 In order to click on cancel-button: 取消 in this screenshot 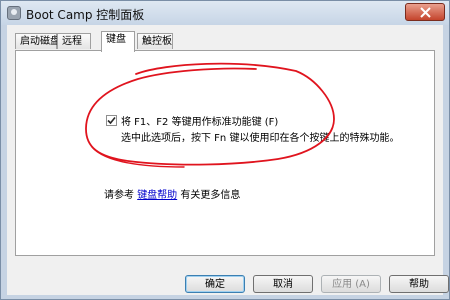, I will do `click(283, 284)`.